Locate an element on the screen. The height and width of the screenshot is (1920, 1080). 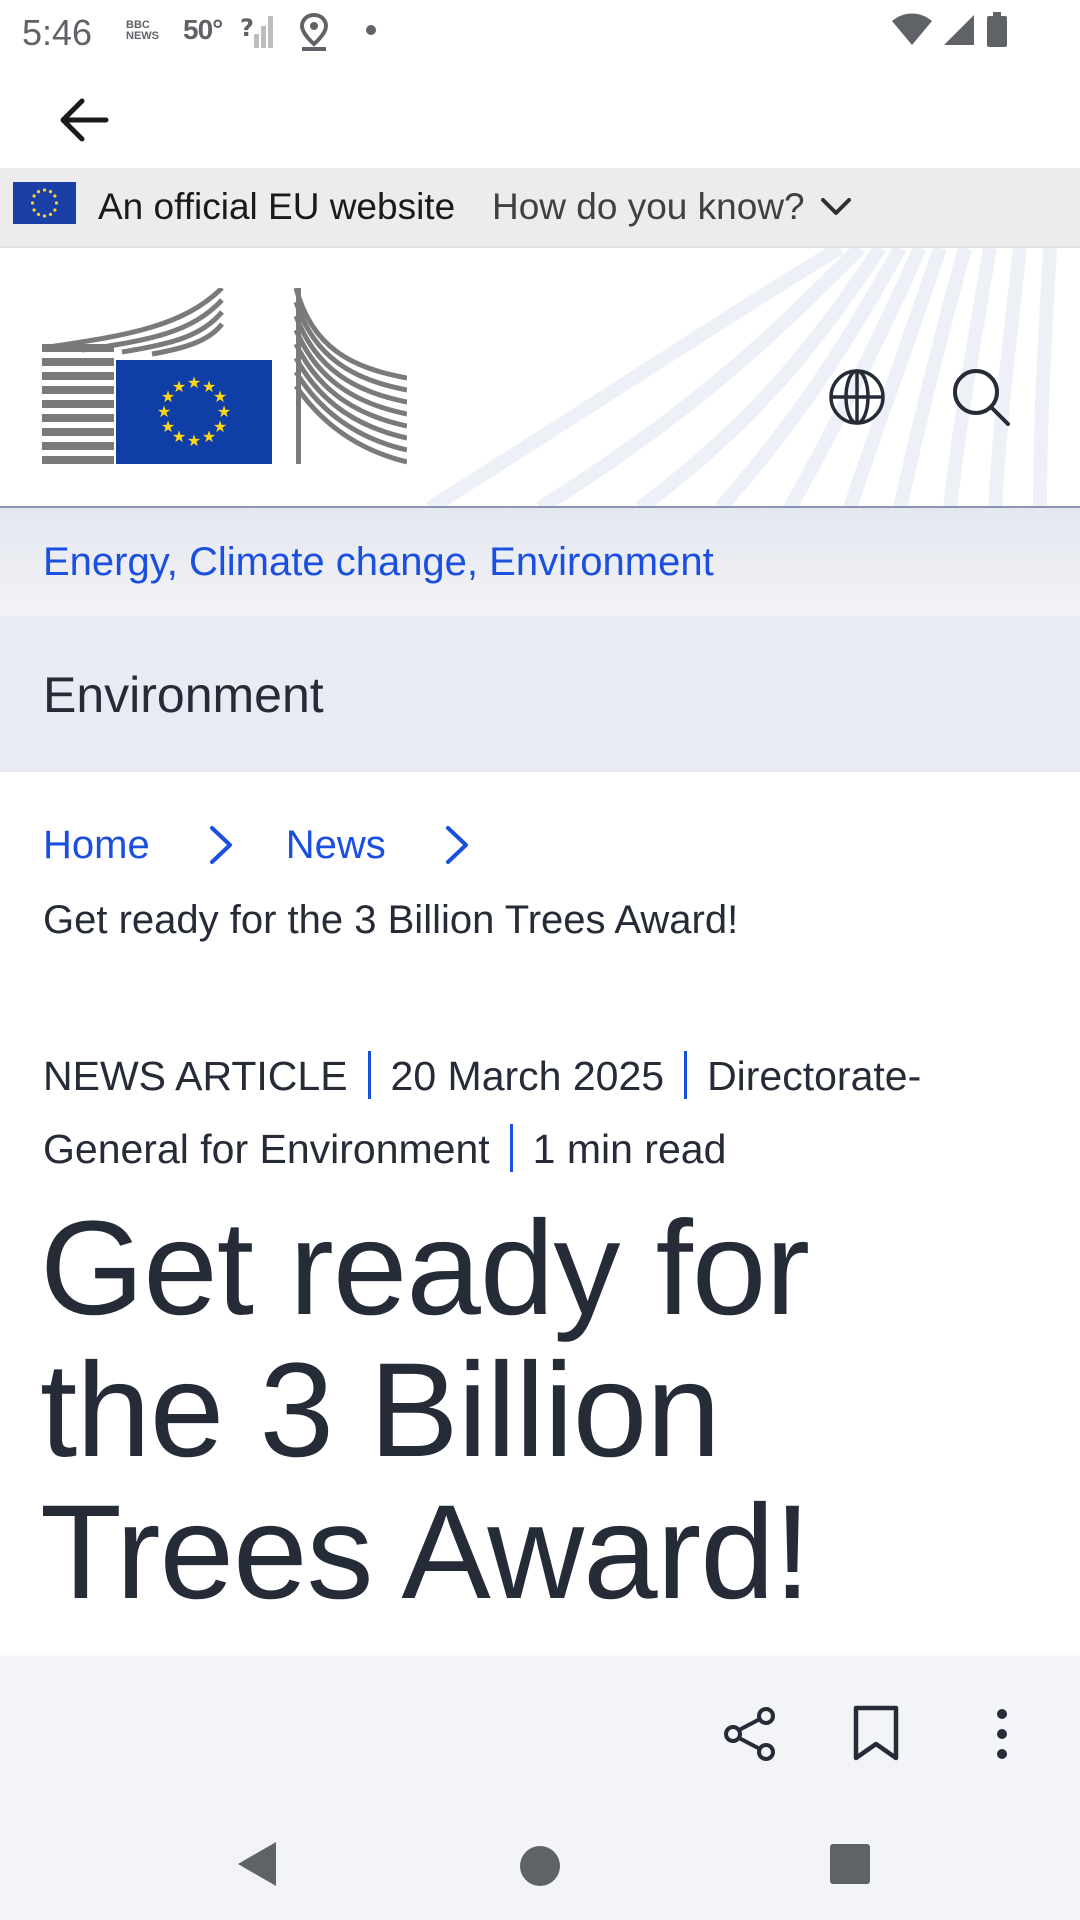
nav-recents-icon is located at coordinates (850, 1864).